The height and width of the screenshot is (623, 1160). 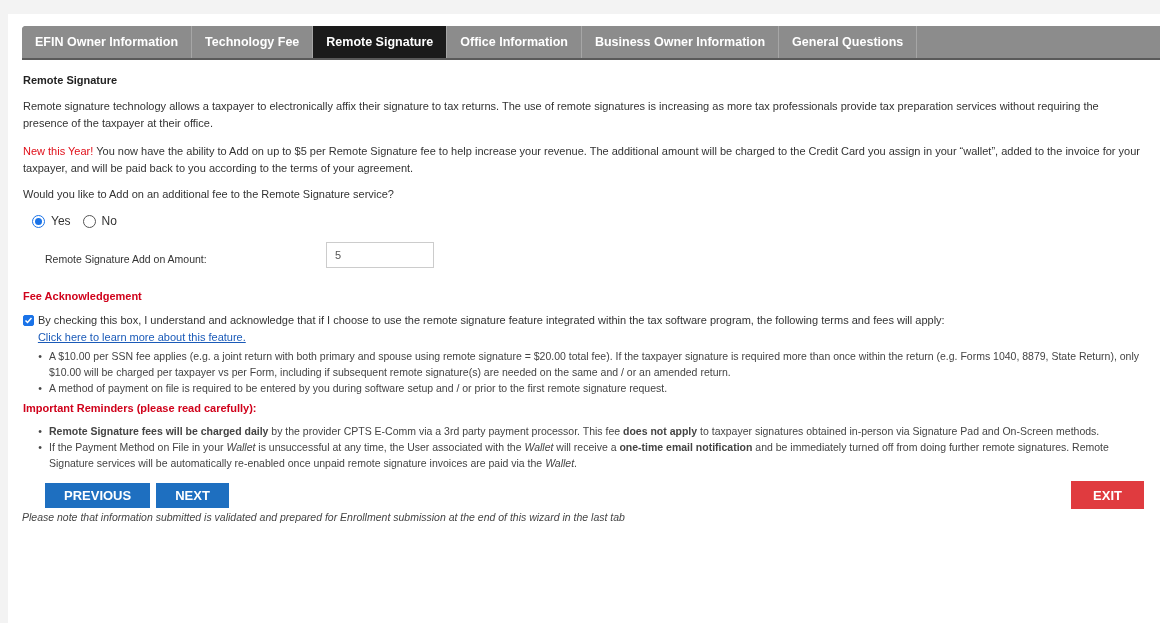 What do you see at coordinates (561, 115) in the screenshot?
I see `intro-paragraph: Remote signature technology allows a taxpayer to electronically affix their signature to tax returns. The use of remote signatures is increasing as more tax professionals provide tax preparation services without requiring the presence of the taxpayer at their office.` at bounding box center [561, 115].